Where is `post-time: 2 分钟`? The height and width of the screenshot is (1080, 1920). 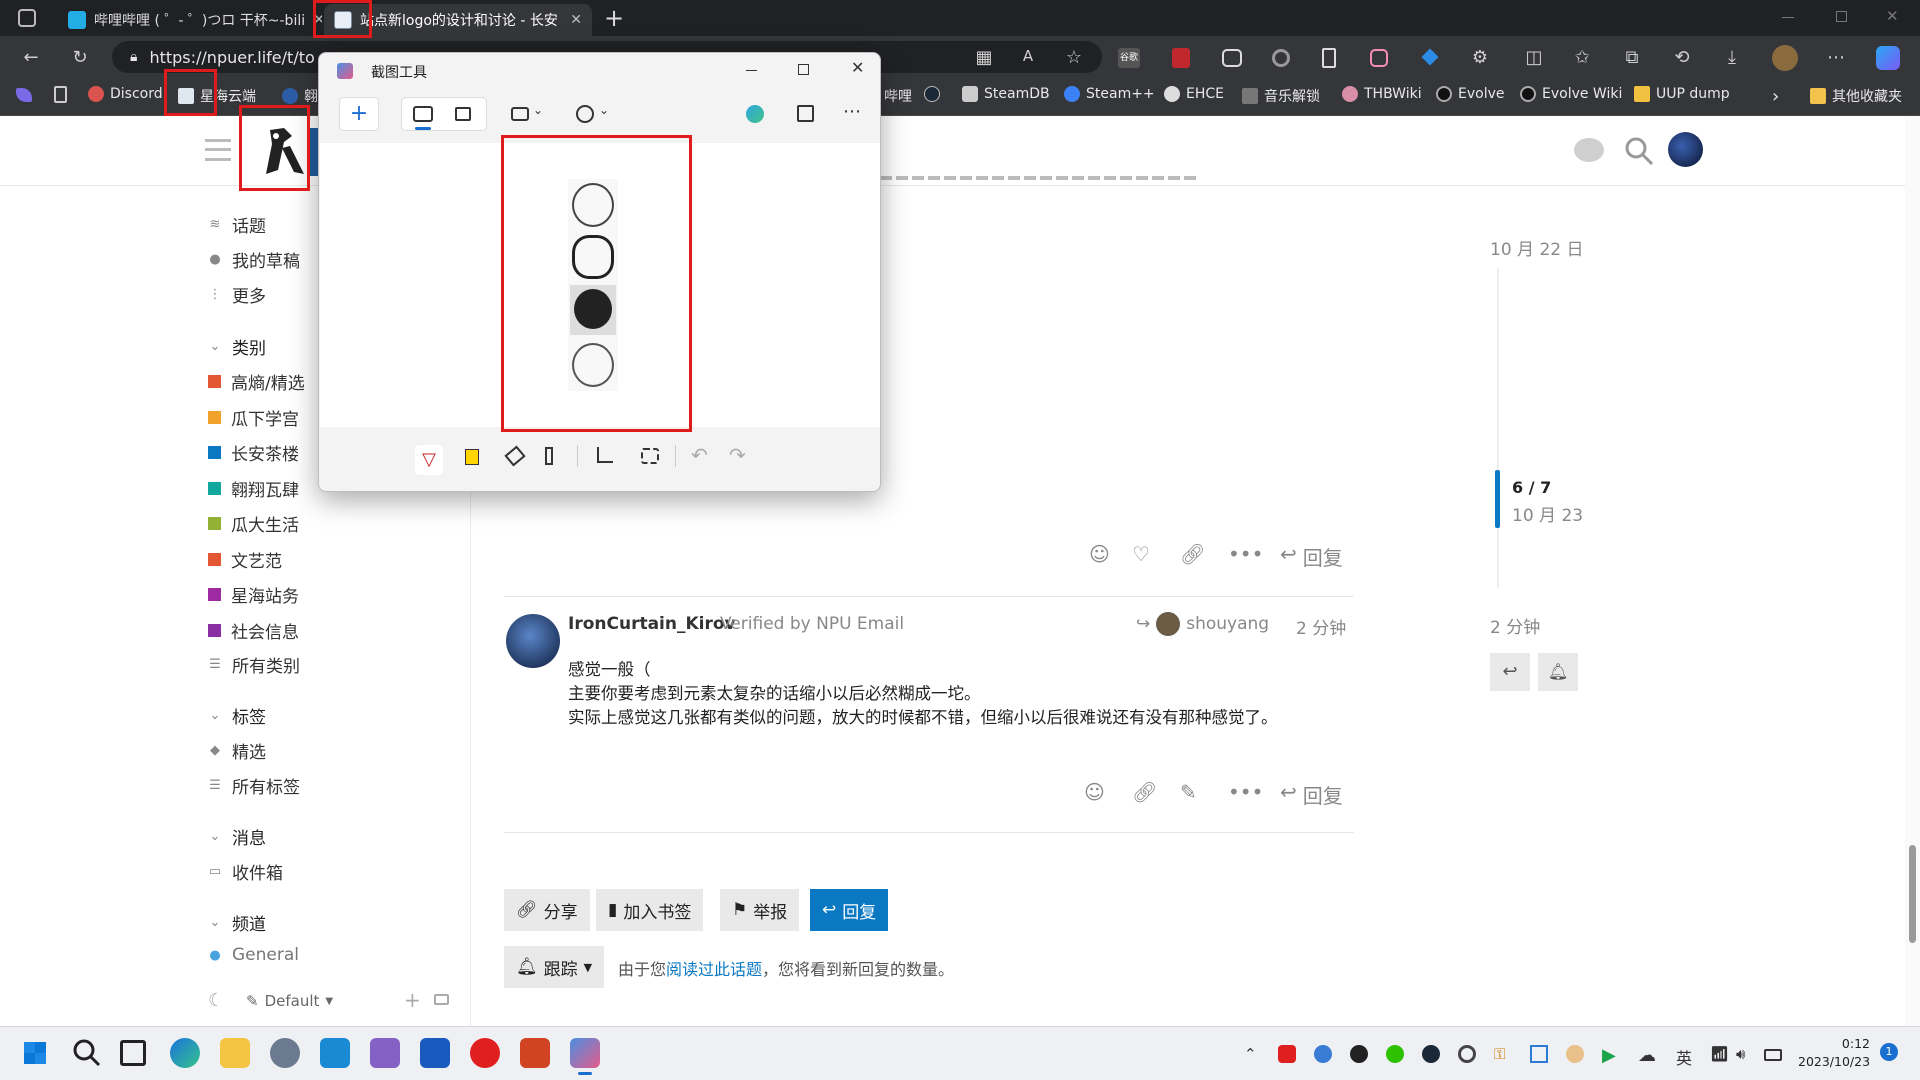
post-time: 2 分钟 is located at coordinates (1321, 626).